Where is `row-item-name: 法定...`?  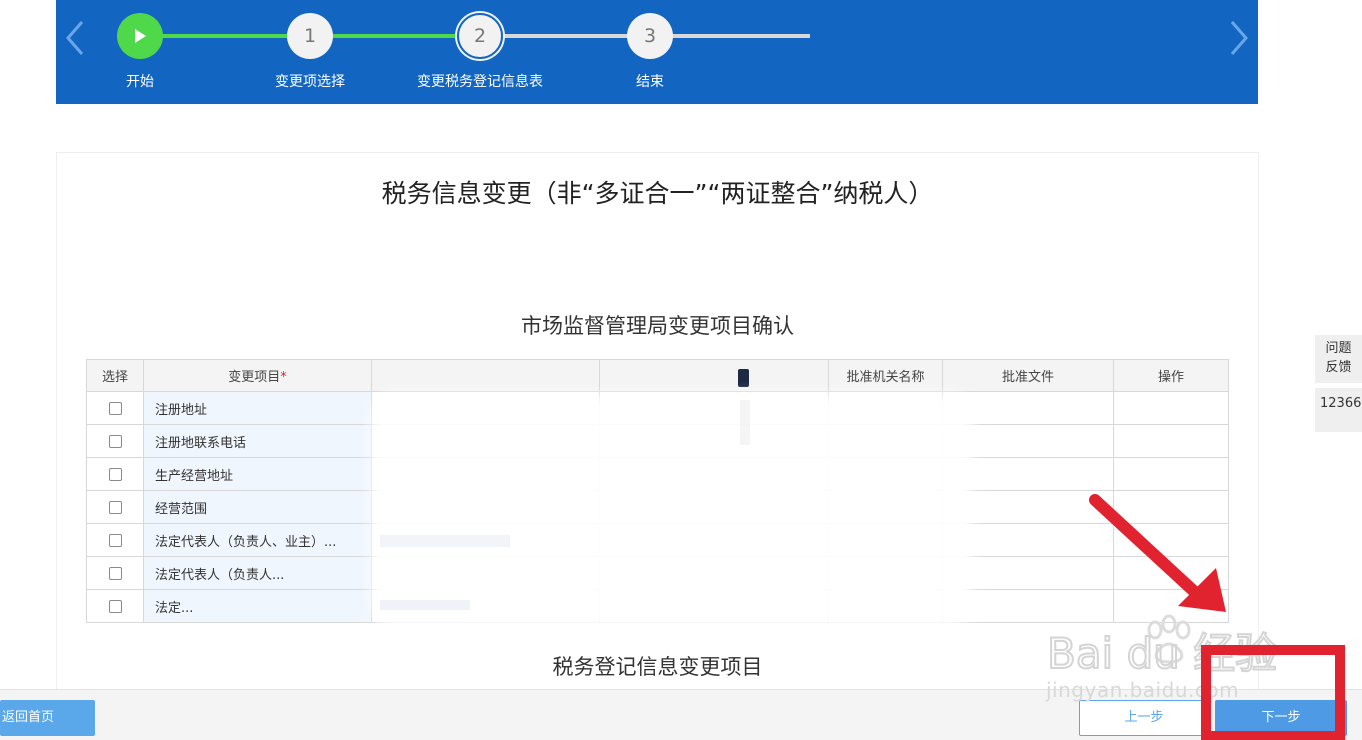
row-item-name: 法定... is located at coordinates (257, 606).